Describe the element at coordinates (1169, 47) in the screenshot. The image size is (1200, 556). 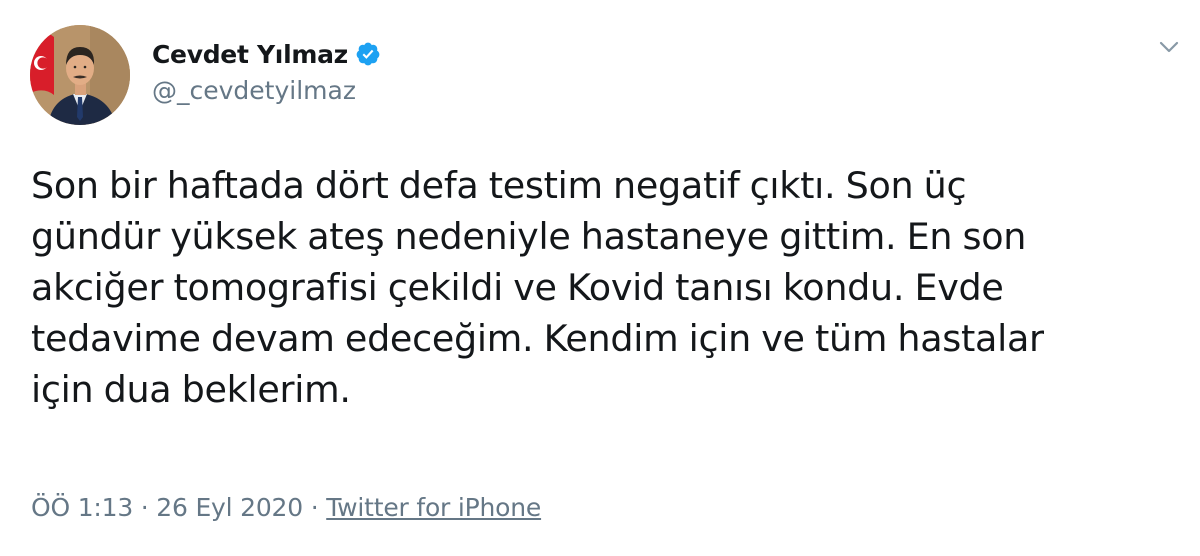
I see `chevron-down-icon` at that location.